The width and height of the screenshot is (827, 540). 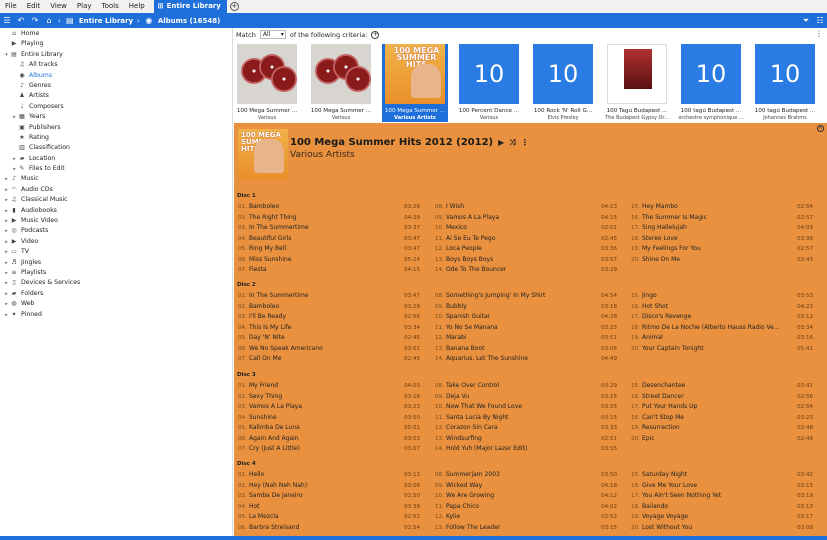 What do you see at coordinates (35, 20) in the screenshot?
I see `forward-icon: ↷` at bounding box center [35, 20].